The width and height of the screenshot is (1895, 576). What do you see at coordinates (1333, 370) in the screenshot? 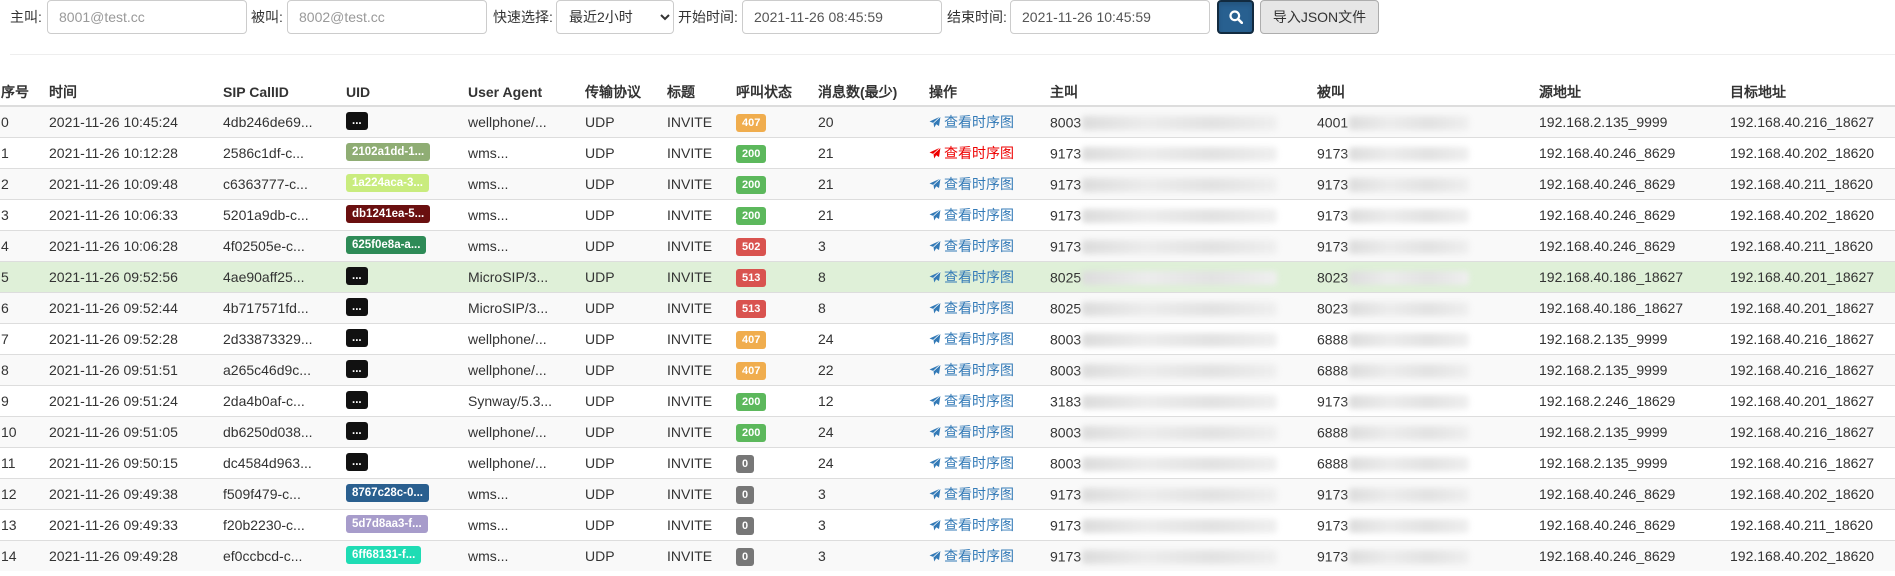
I see `callee-prefix: 6888` at bounding box center [1333, 370].